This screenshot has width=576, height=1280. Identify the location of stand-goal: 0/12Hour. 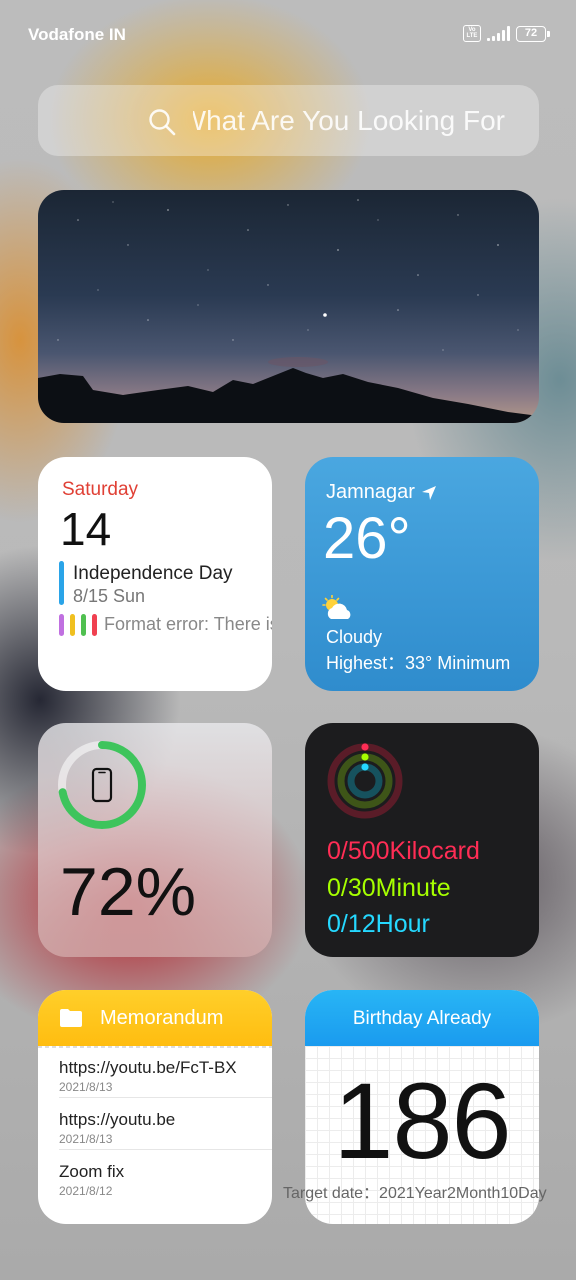
(378, 924).